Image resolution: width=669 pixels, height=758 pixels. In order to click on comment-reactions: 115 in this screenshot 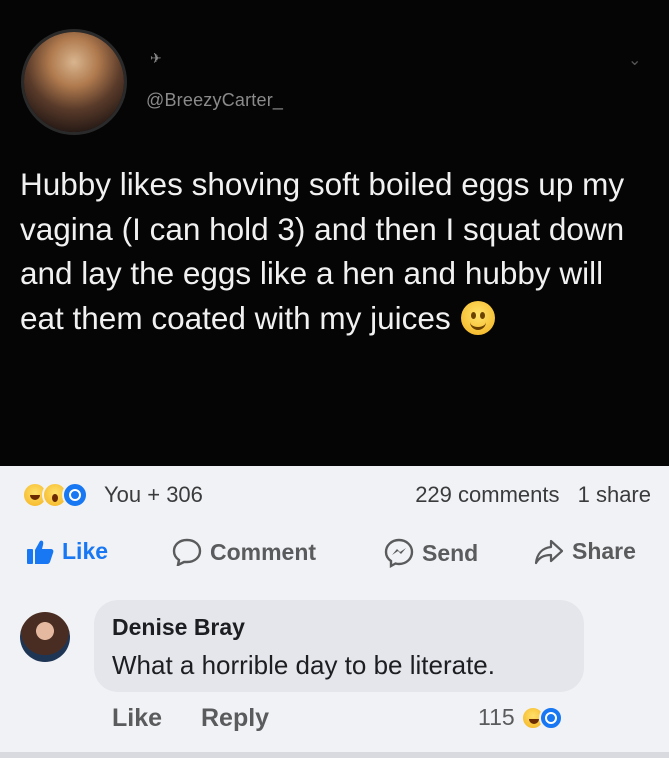, I will do `click(520, 717)`.